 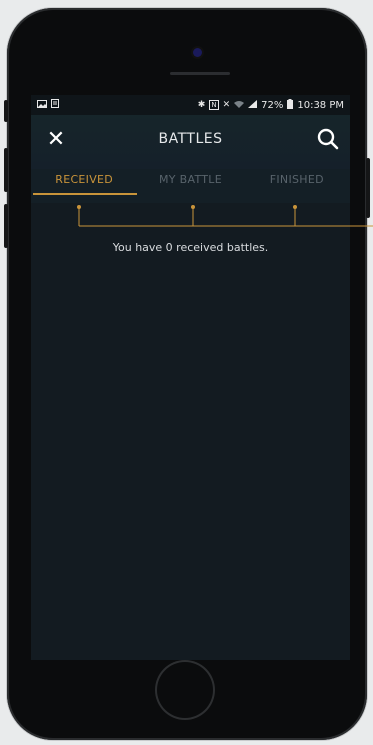 What do you see at coordinates (190, 105) in the screenshot?
I see `status-bar: ✱ N ✕ 72% 10:38 PM` at bounding box center [190, 105].